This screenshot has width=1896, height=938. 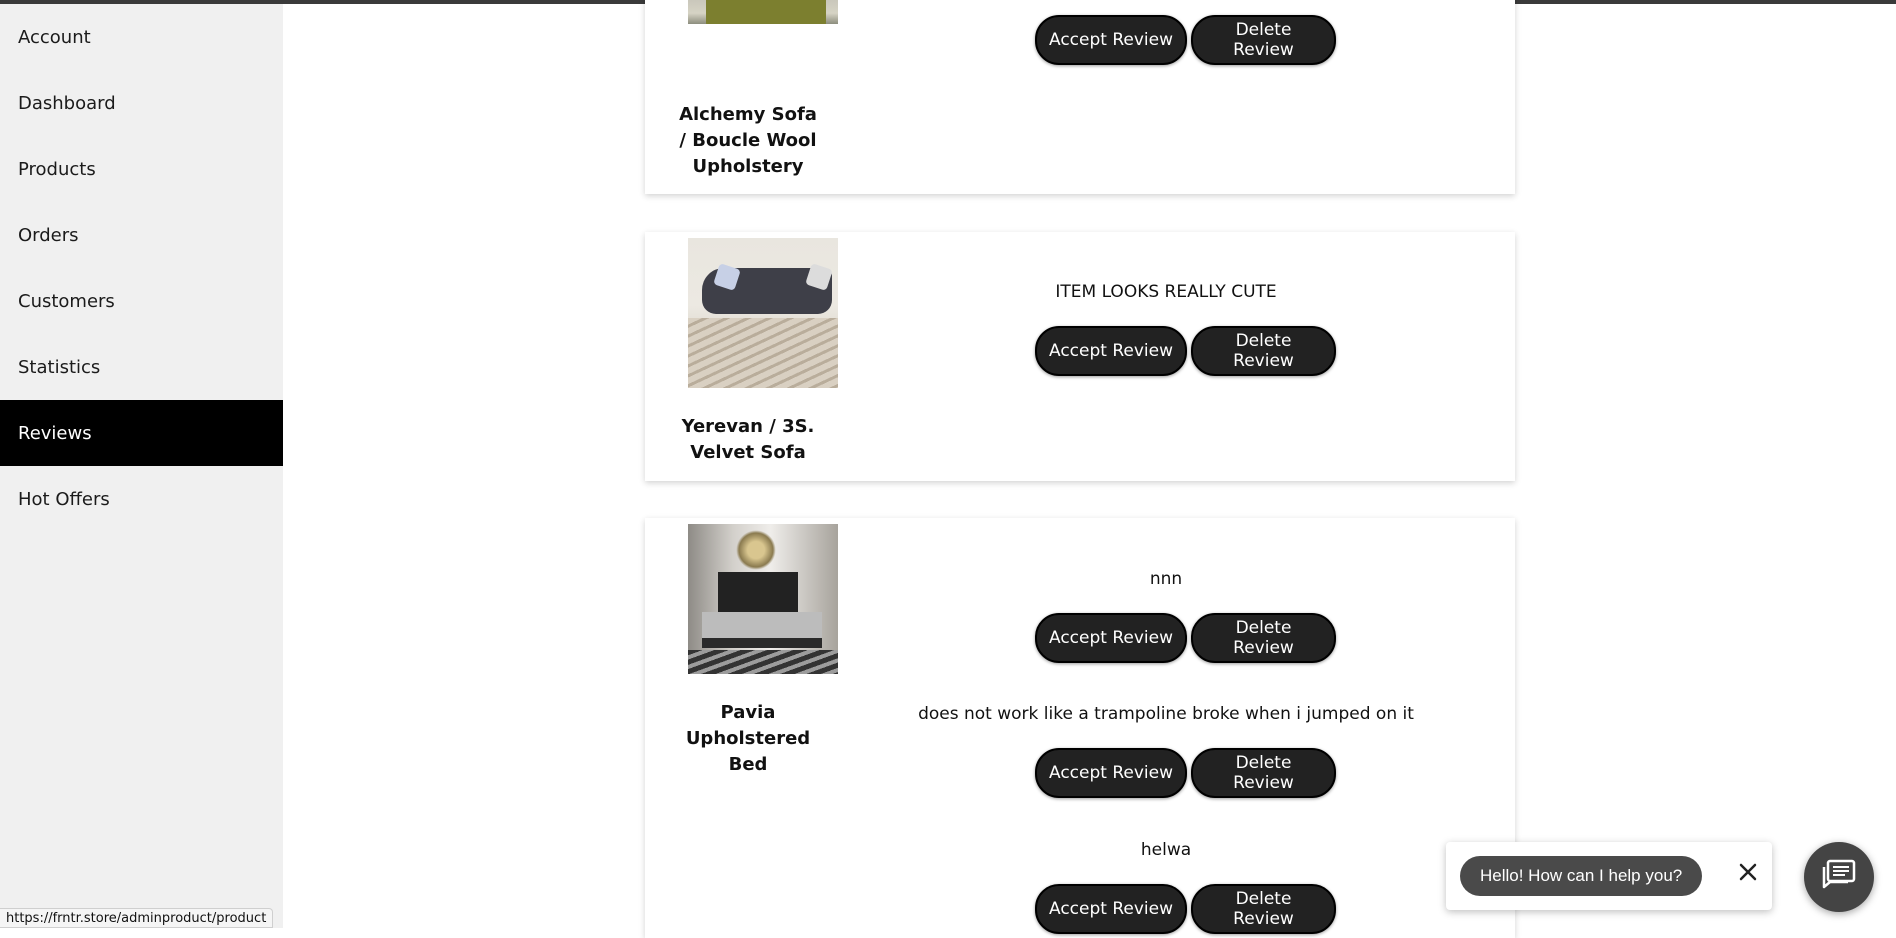 I want to click on sidebar-item-orders: Orders, so click(x=141, y=235).